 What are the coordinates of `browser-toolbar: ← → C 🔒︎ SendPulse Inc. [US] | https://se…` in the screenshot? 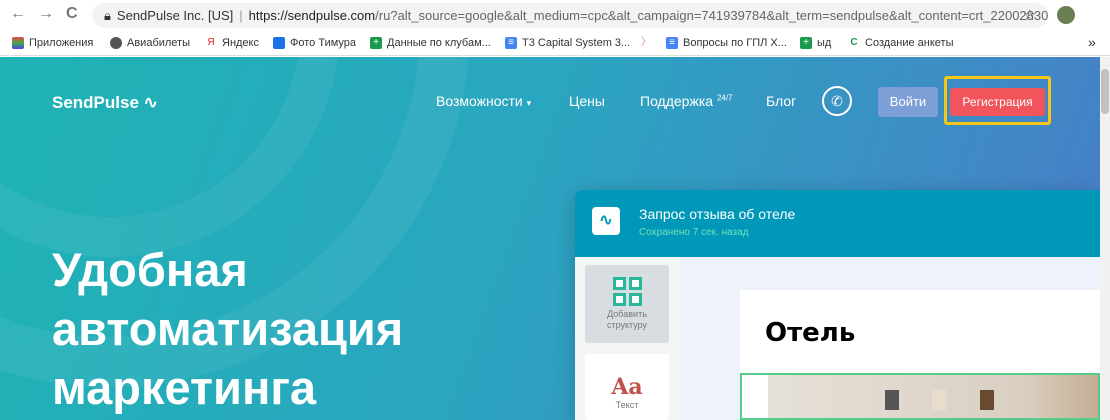 It's located at (555, 15).